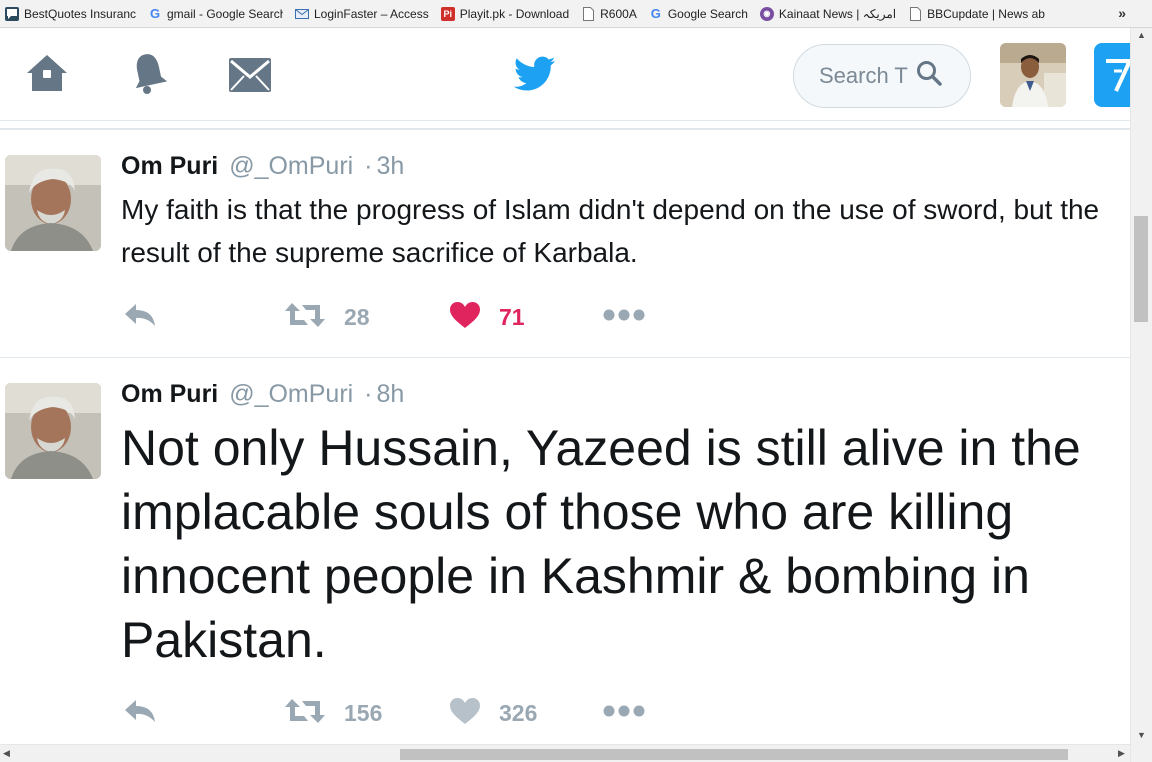 The width and height of the screenshot is (1152, 762). Describe the element at coordinates (976, 13) in the screenshot. I see `bookmark-item: BBCupdate | News ab` at that location.